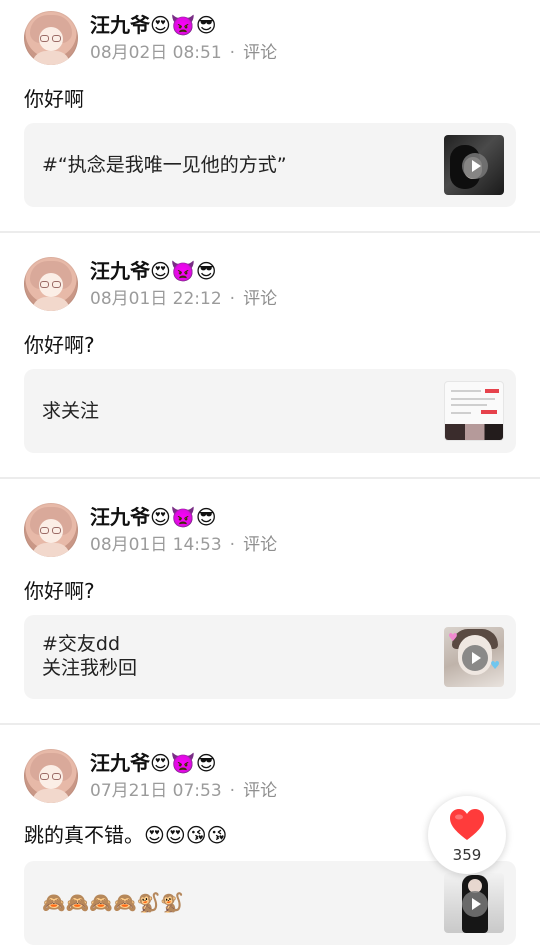 The width and height of the screenshot is (540, 948). What do you see at coordinates (156, 299) in the screenshot?
I see `post-date: 08月01日 22:12` at bounding box center [156, 299].